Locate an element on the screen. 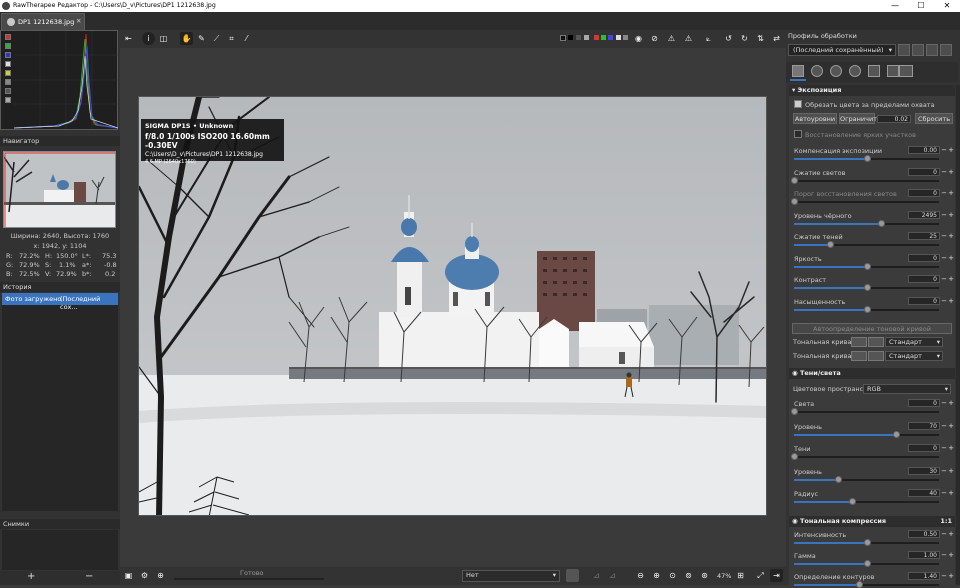 Image resolution: width=960 pixels, height=588 pixels. slider-value-input: 2495 is located at coordinates (924, 214).